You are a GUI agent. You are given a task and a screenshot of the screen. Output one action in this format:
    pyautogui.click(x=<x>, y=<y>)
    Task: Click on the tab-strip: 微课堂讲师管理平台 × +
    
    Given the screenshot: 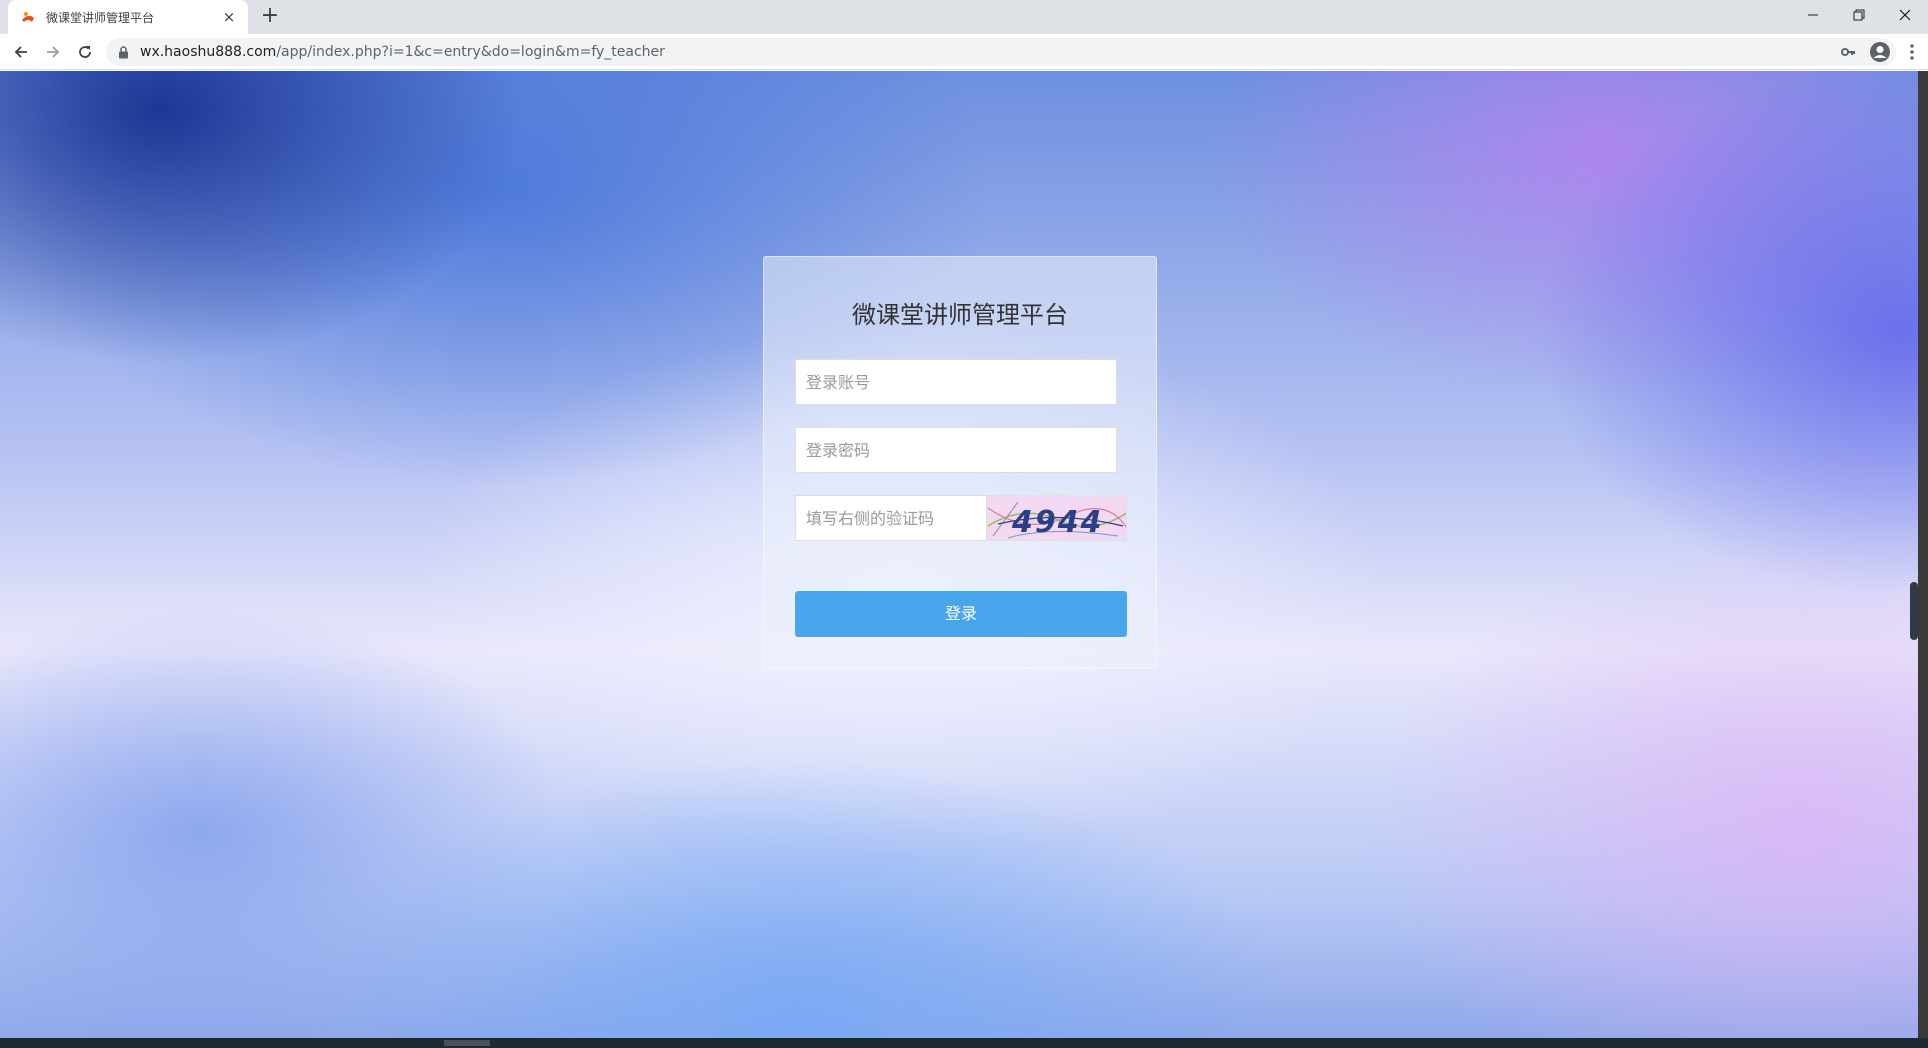 What is the action you would take?
    pyautogui.click(x=964, y=17)
    